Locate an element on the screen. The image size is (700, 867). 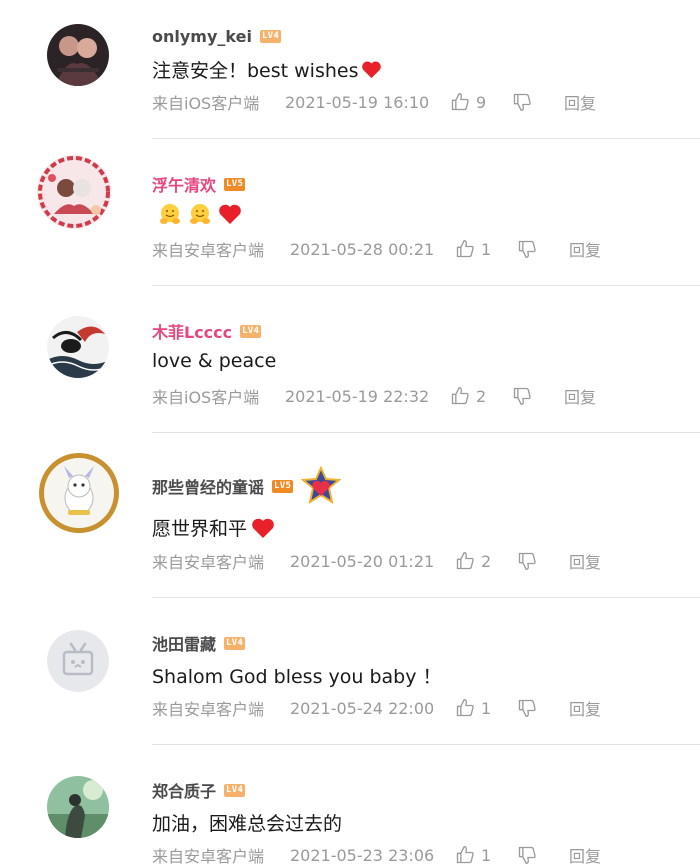
comment-text-content: 加油，困难总会过去的 is located at coordinates (247, 824).